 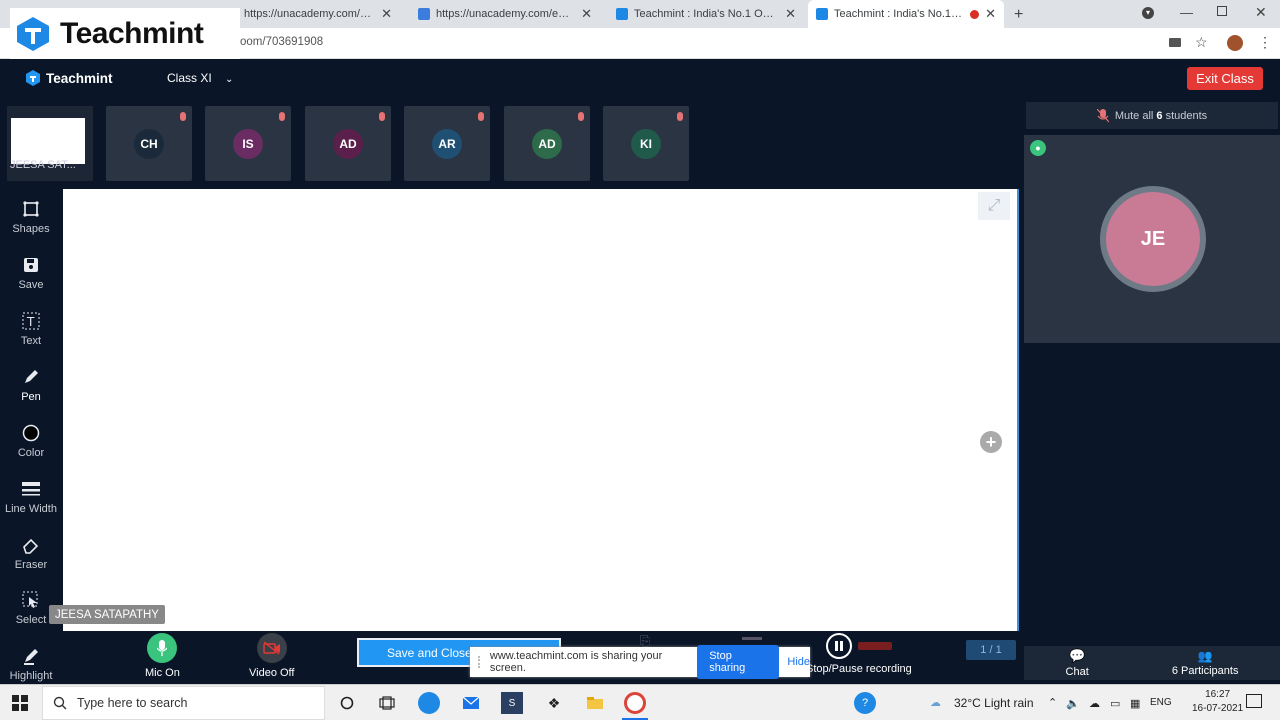 I want to click on tool-shapes: Shapes, so click(x=31, y=217).